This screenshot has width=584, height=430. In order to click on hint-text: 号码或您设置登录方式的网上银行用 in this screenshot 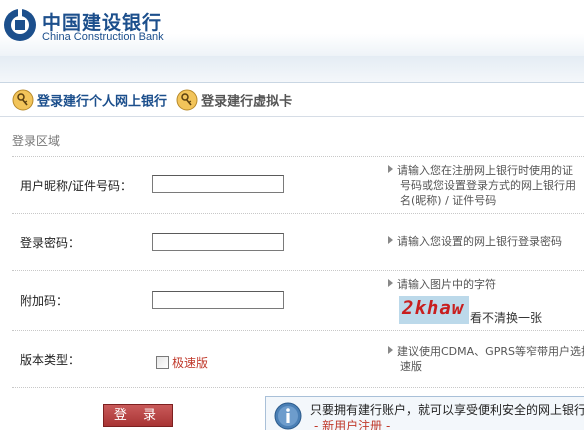, I will do `click(488, 185)`.